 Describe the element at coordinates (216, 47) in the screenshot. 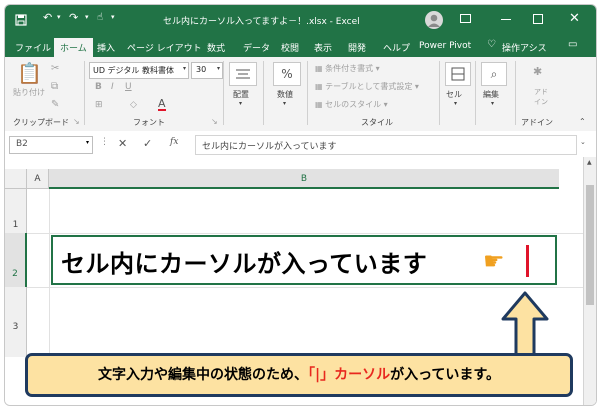

I see `tab-formulas: 数式` at that location.